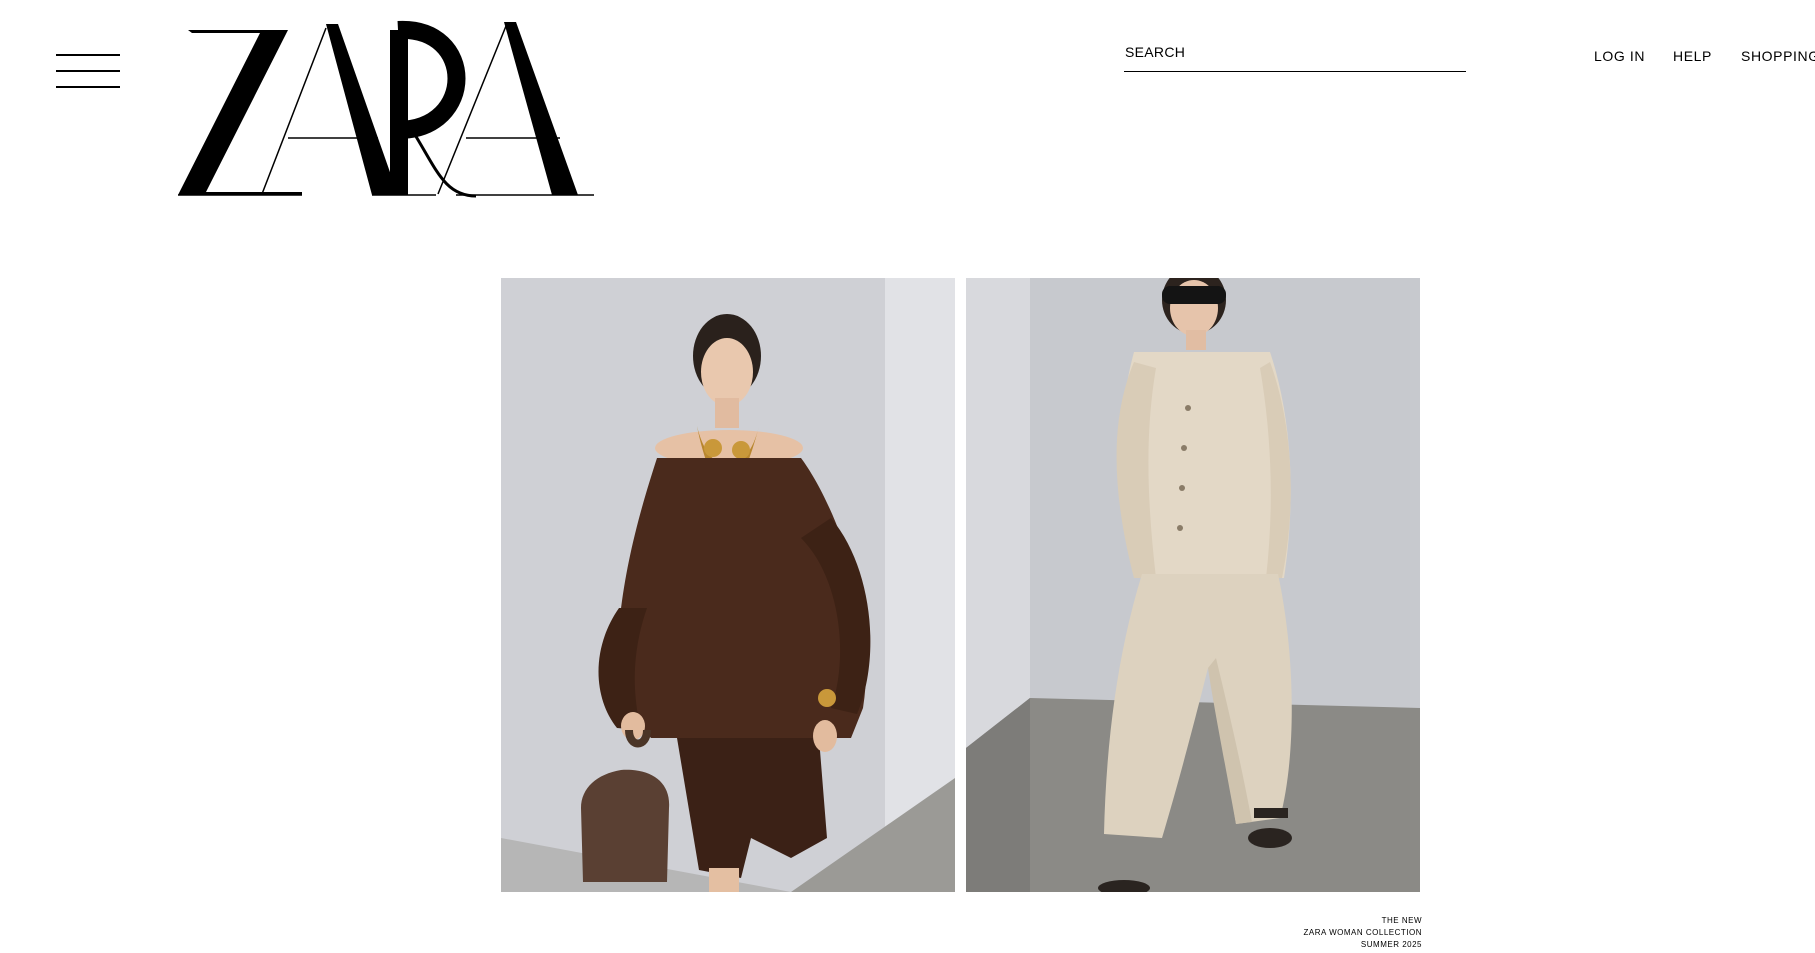 Image resolution: width=1815 pixels, height=953 pixels. I want to click on caption-line: THE NEW, so click(1401, 920).